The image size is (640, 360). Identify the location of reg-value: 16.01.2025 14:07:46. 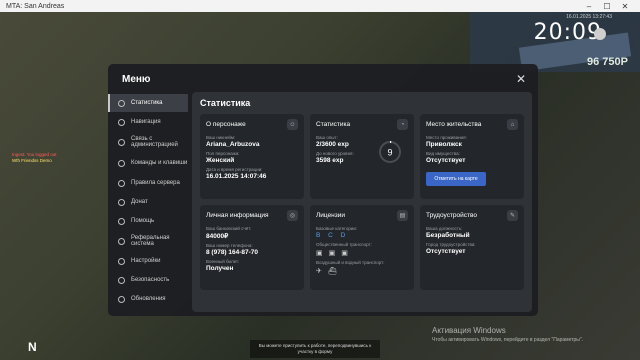
(236, 176).